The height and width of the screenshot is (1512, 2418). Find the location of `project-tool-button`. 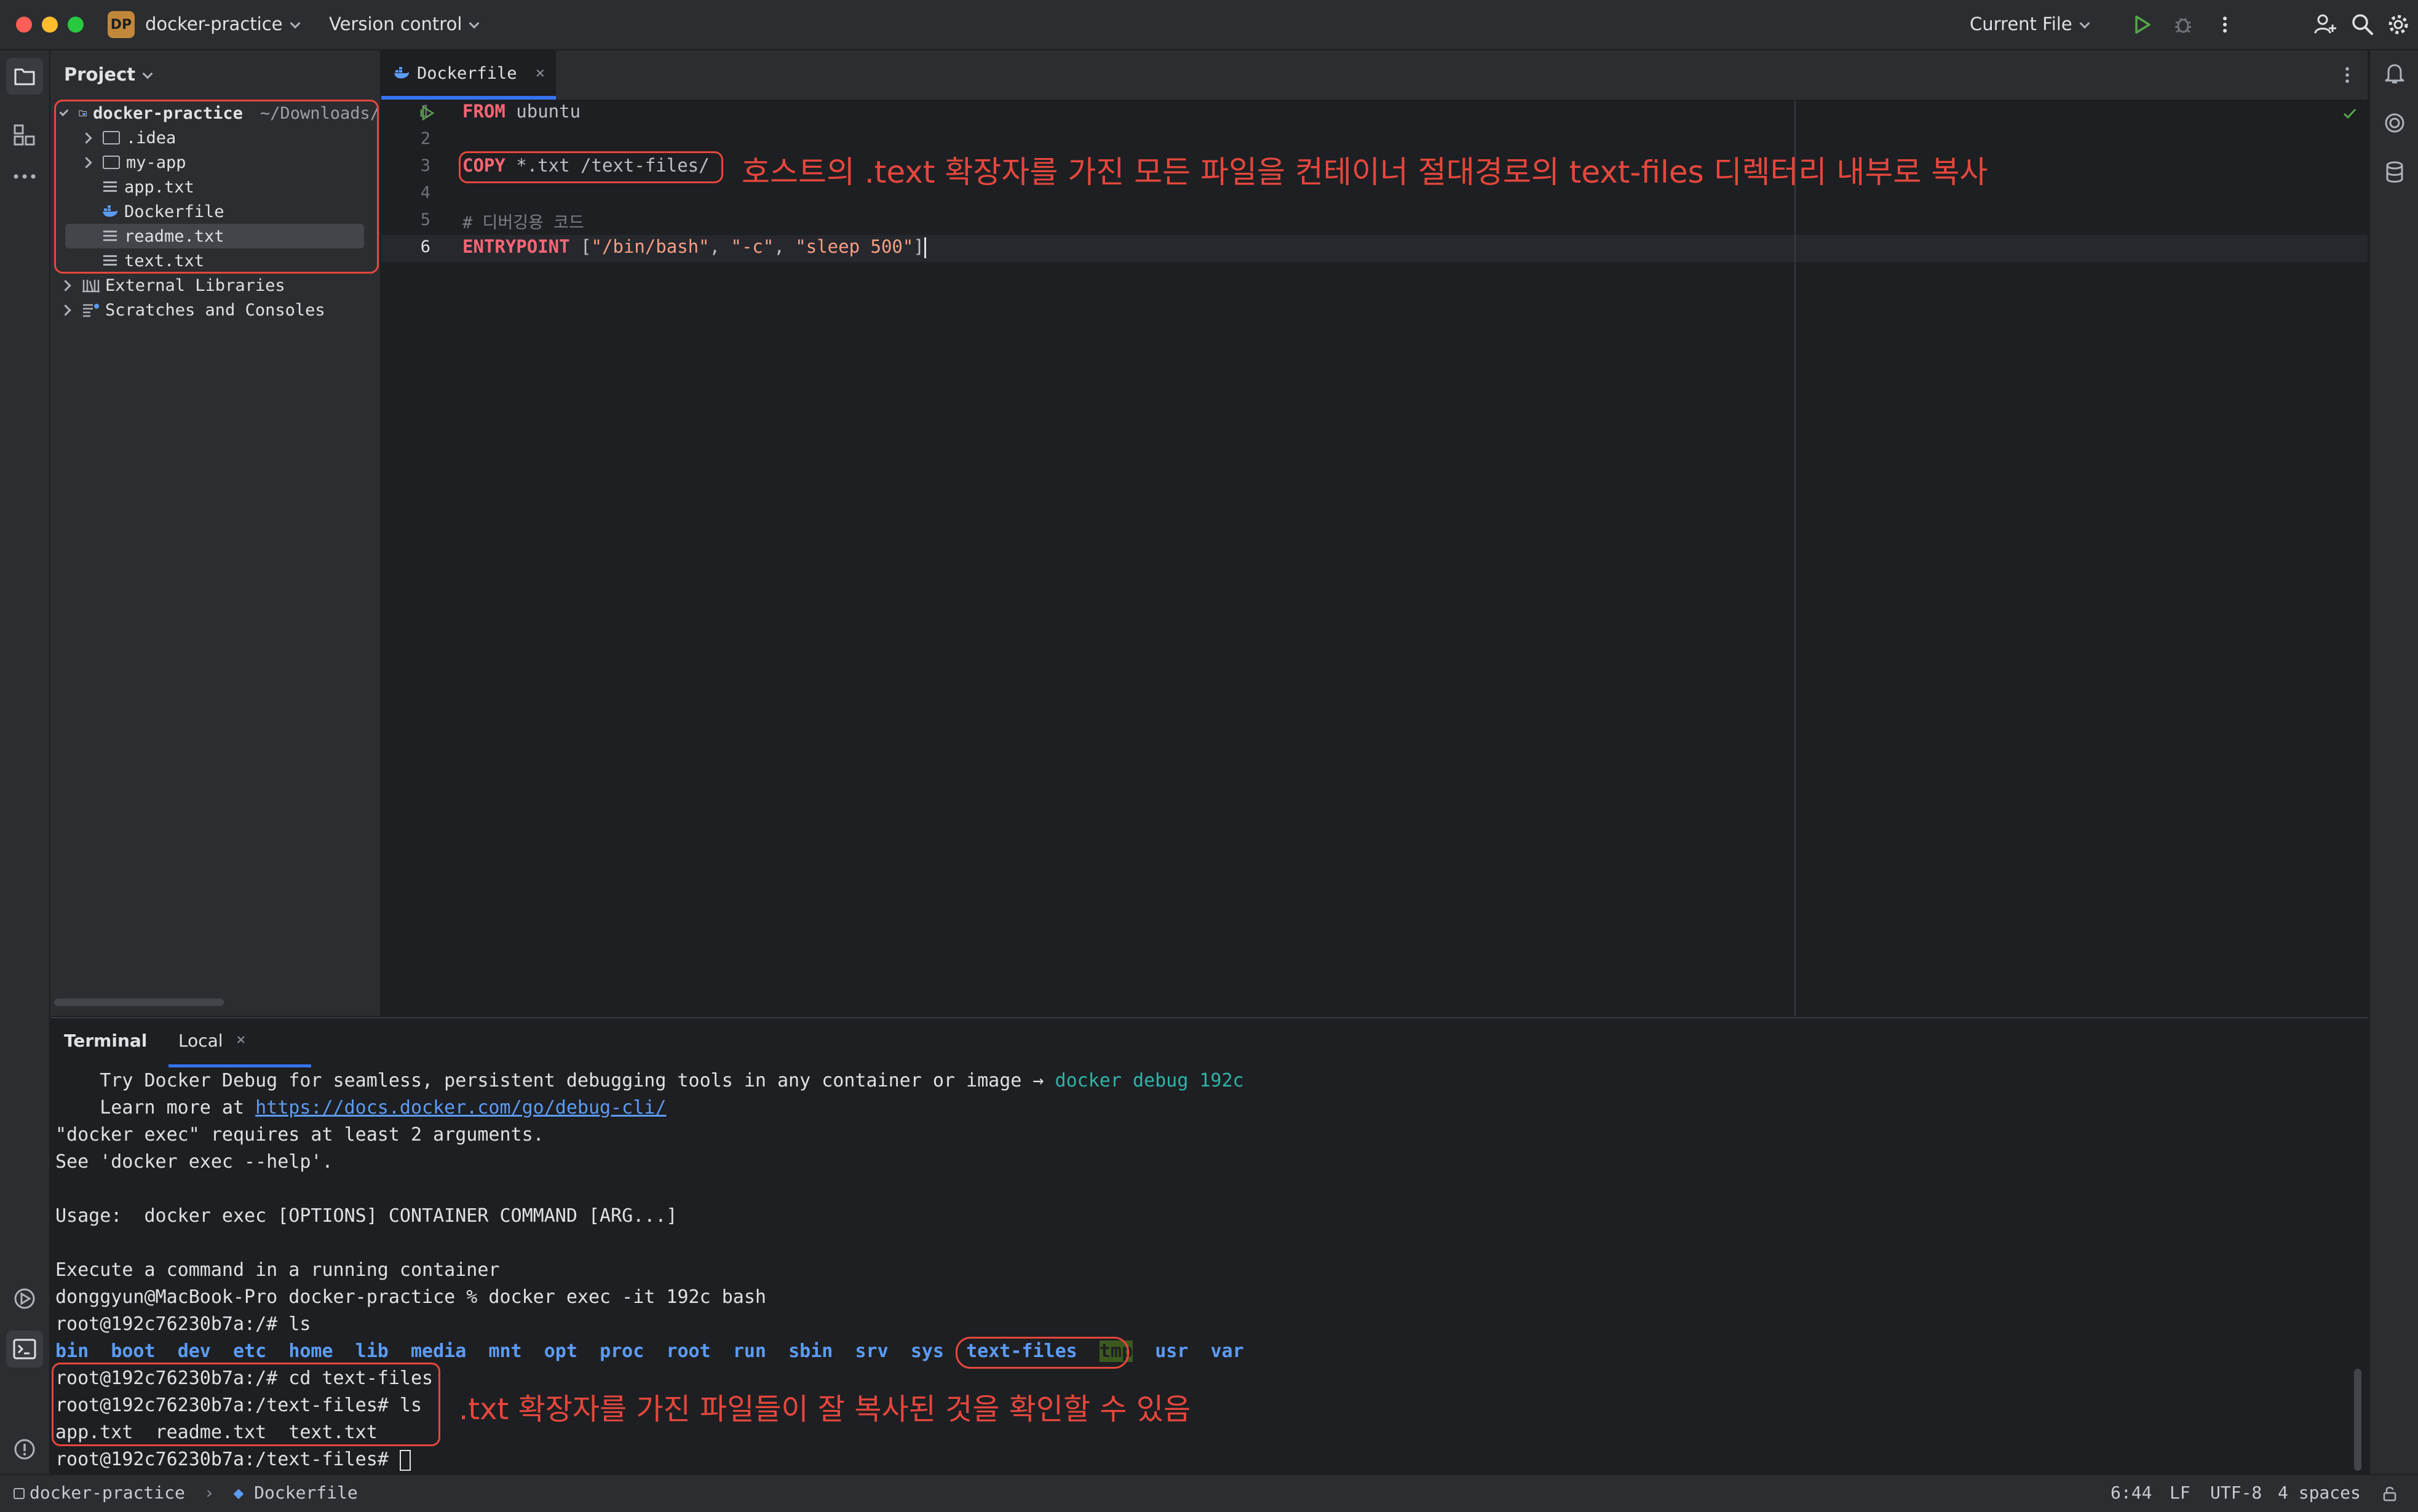

project-tool-button is located at coordinates (24, 77).